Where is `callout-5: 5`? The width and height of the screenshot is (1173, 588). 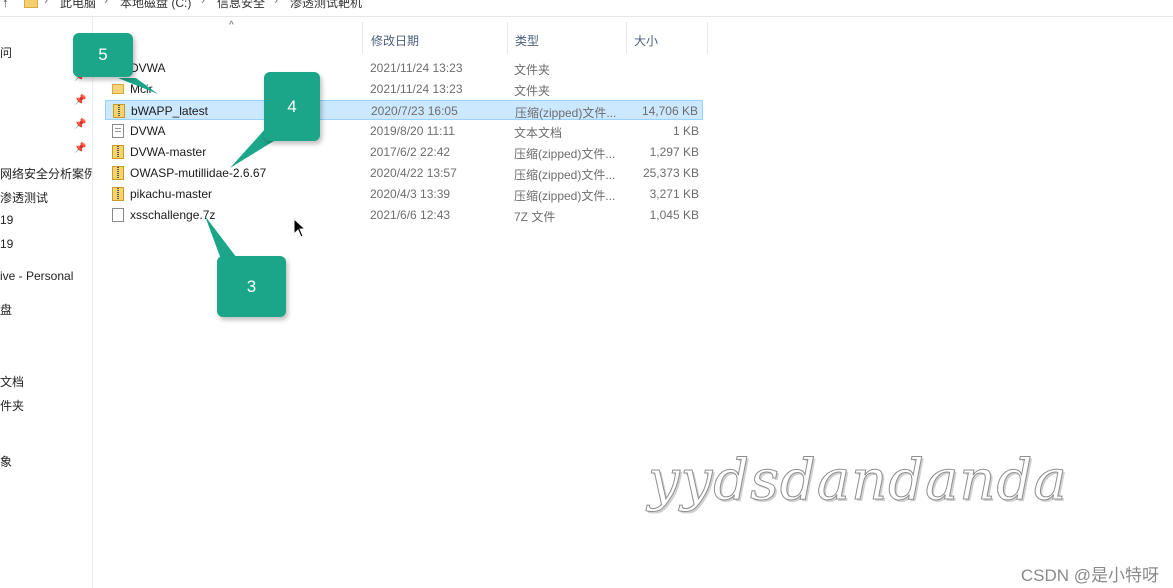
callout-5: 5 is located at coordinates (103, 55).